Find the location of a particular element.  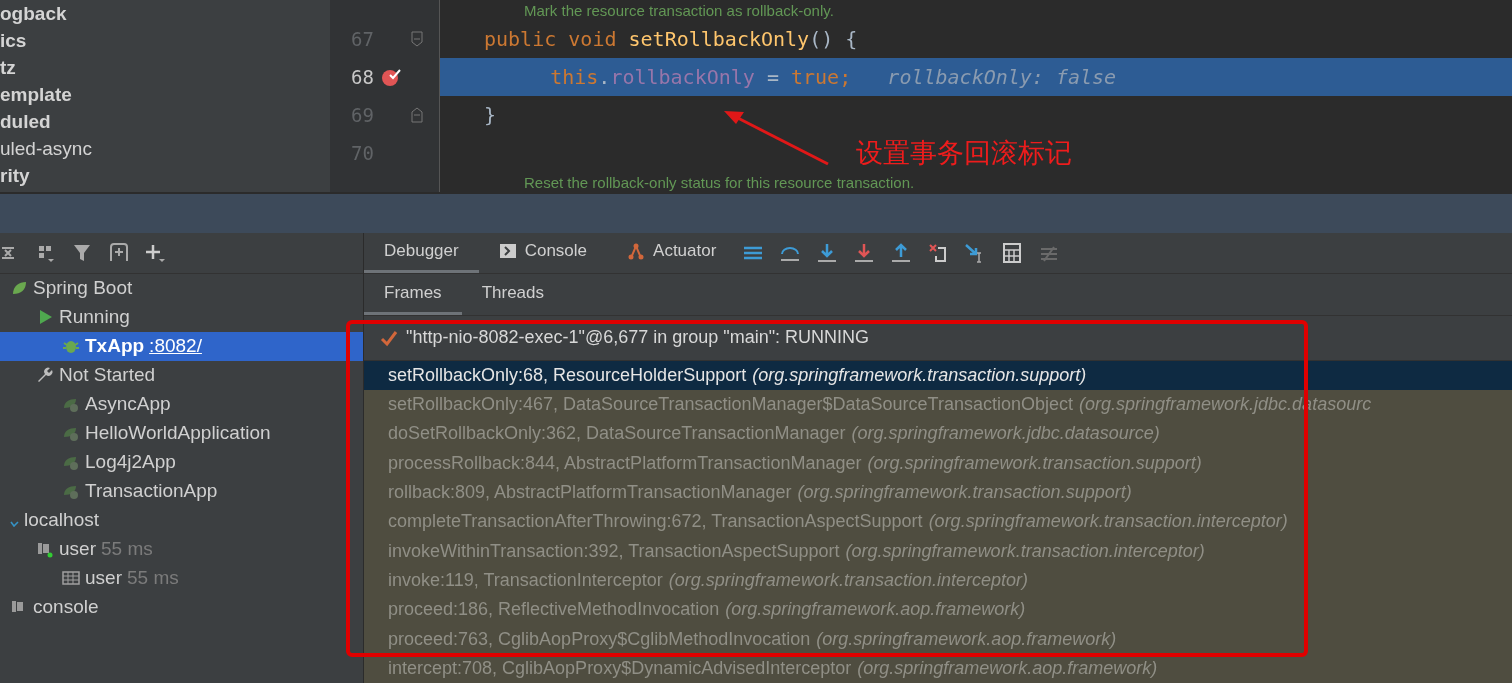

tree-item: TransactionApp is located at coordinates (181, 491).